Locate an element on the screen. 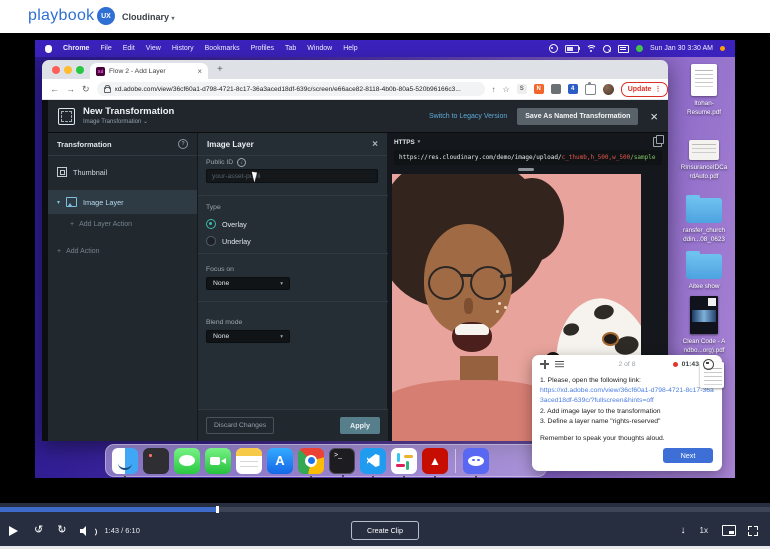 The image size is (770, 549). save-named-transformation-button: Save As Named Transformation is located at coordinates (578, 116).